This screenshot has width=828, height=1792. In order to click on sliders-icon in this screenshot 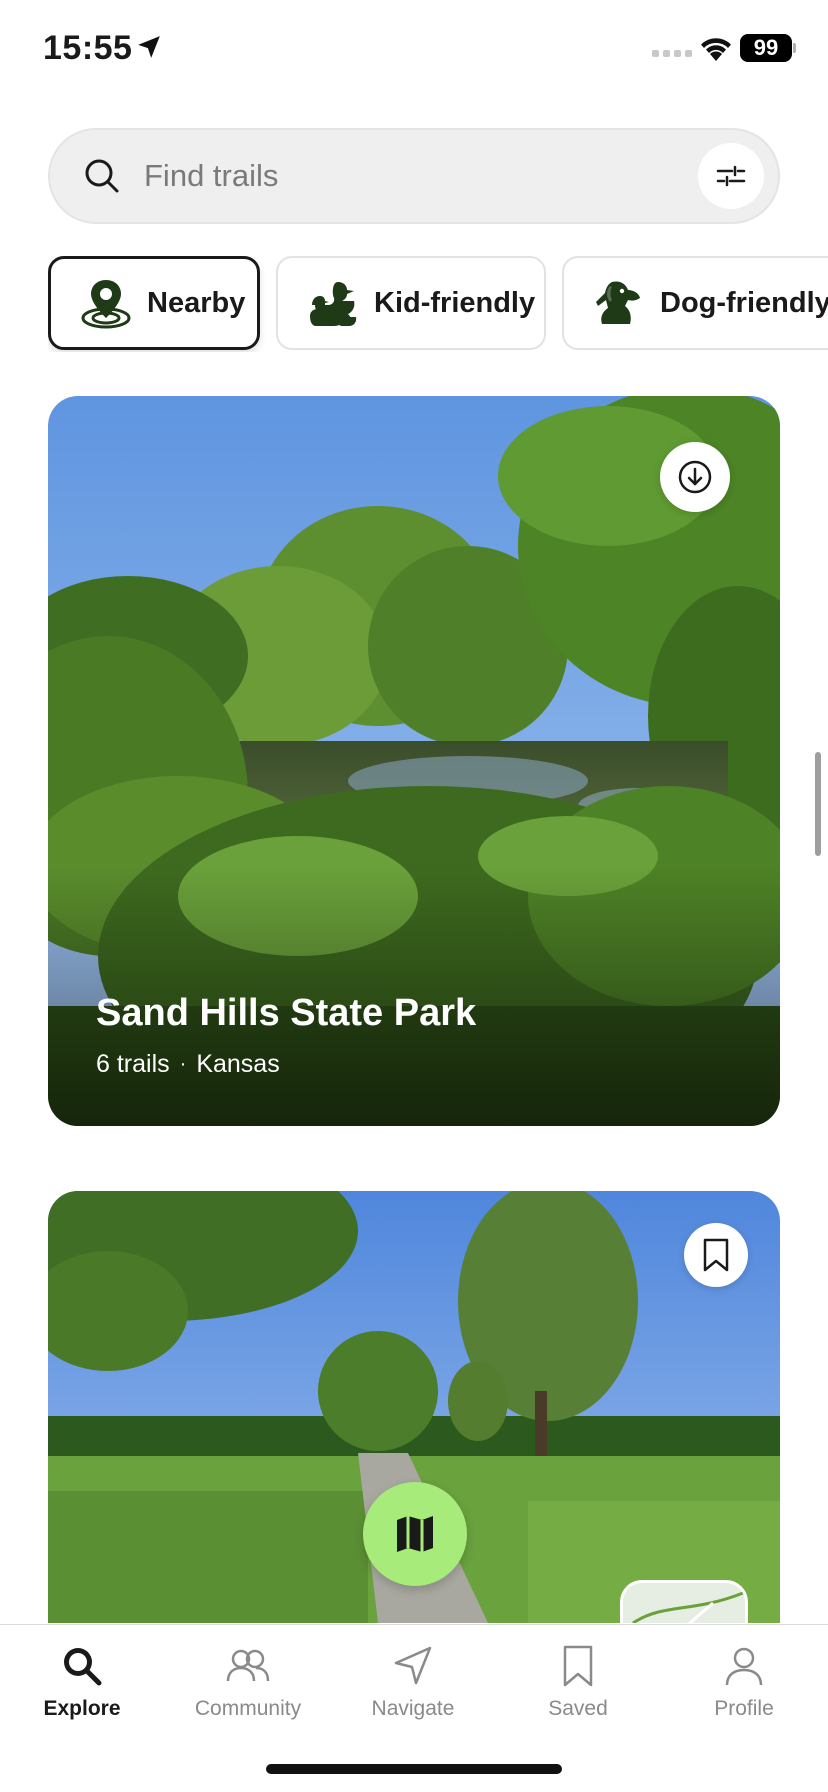, I will do `click(731, 176)`.